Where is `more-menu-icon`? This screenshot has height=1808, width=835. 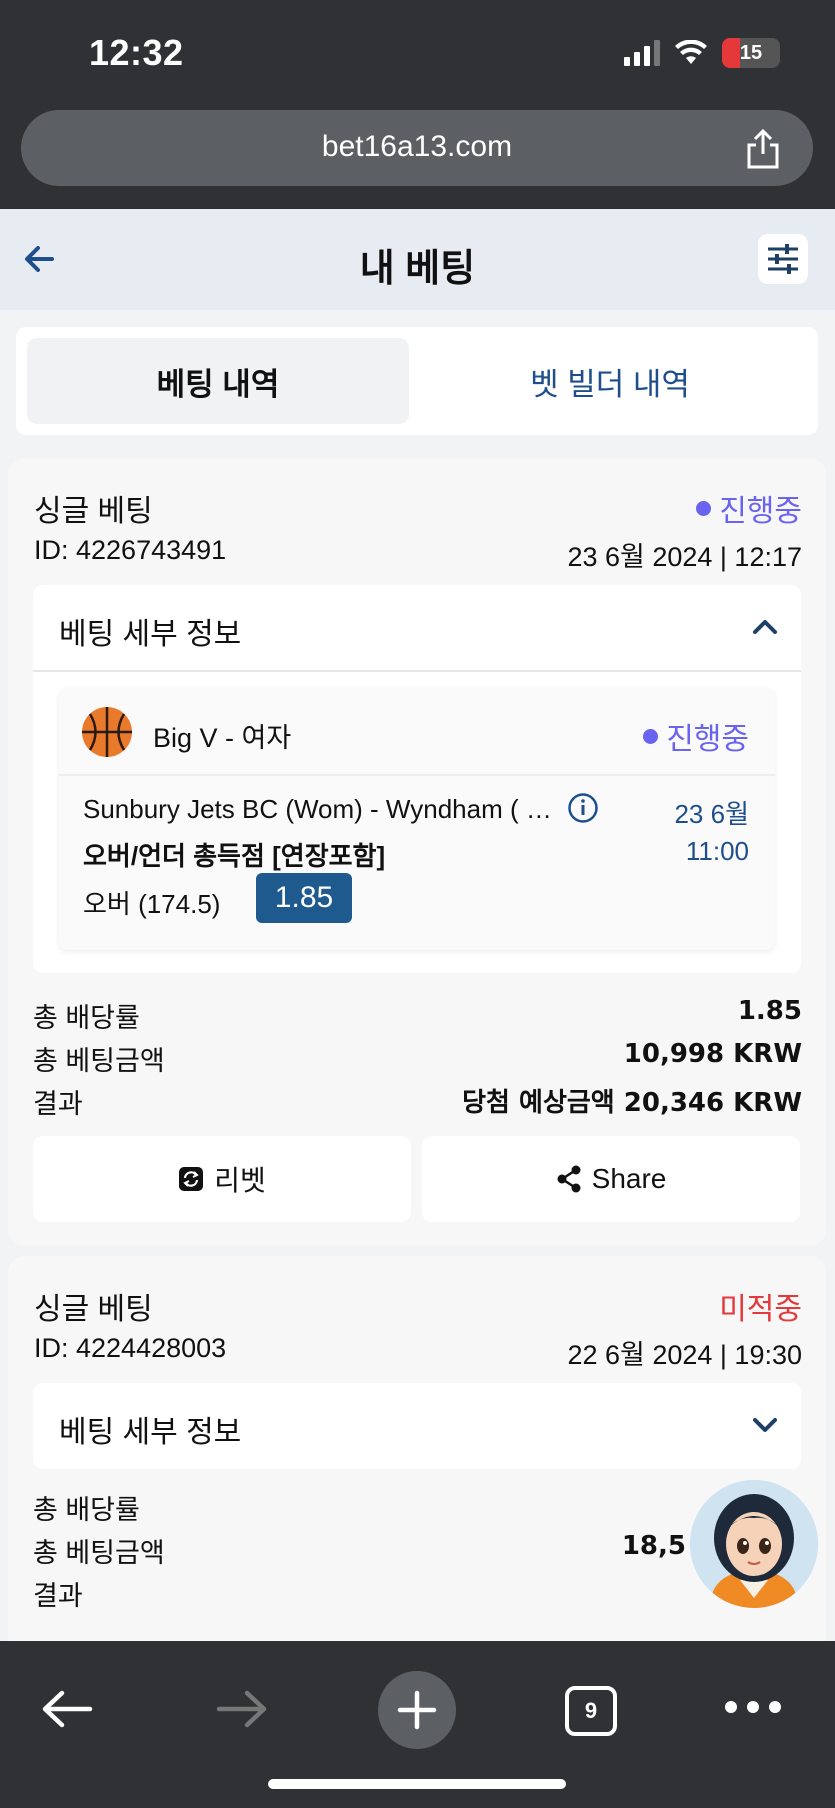 more-menu-icon is located at coordinates (753, 1707).